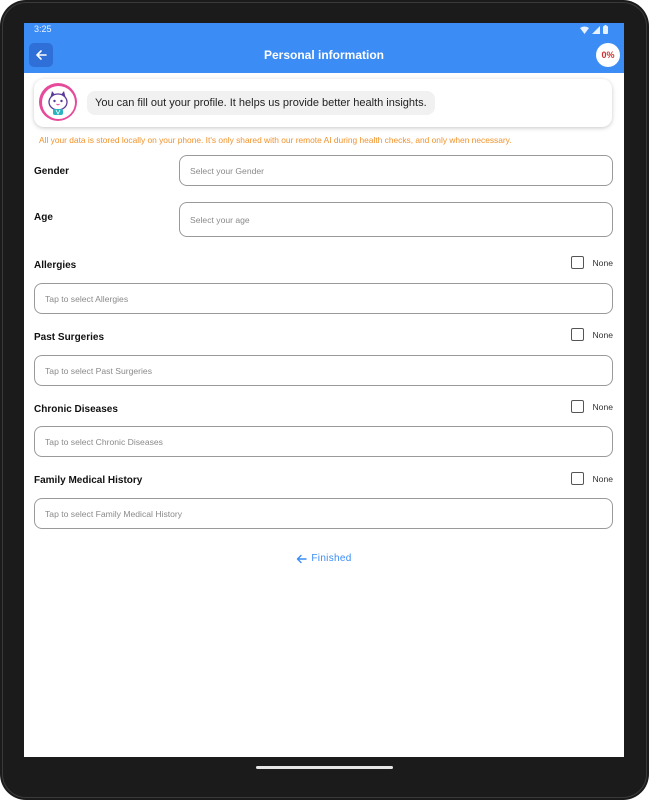 The height and width of the screenshot is (800, 649). I want to click on chronic-diseases-none-option: None, so click(592, 406).